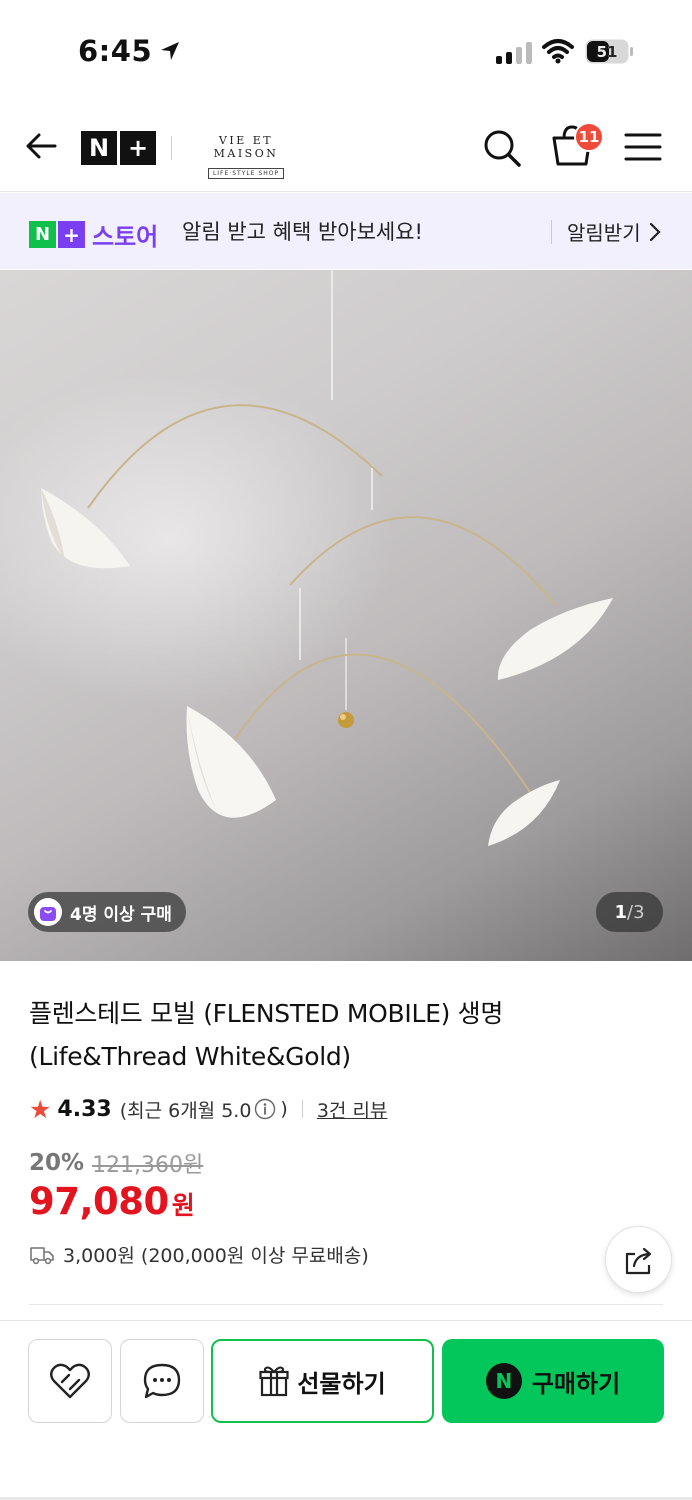 This screenshot has height=1500, width=692. Describe the element at coordinates (170, 51) in the screenshot. I see `location-arrow-icon` at that location.